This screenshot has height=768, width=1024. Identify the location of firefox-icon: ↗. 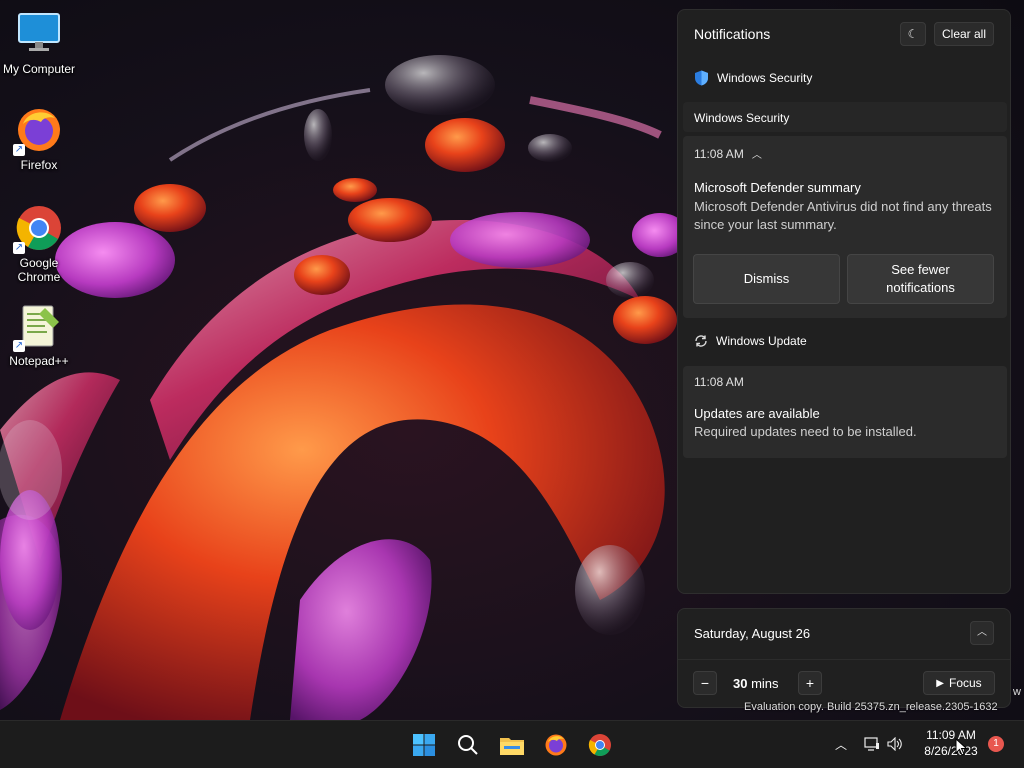
(38, 131).